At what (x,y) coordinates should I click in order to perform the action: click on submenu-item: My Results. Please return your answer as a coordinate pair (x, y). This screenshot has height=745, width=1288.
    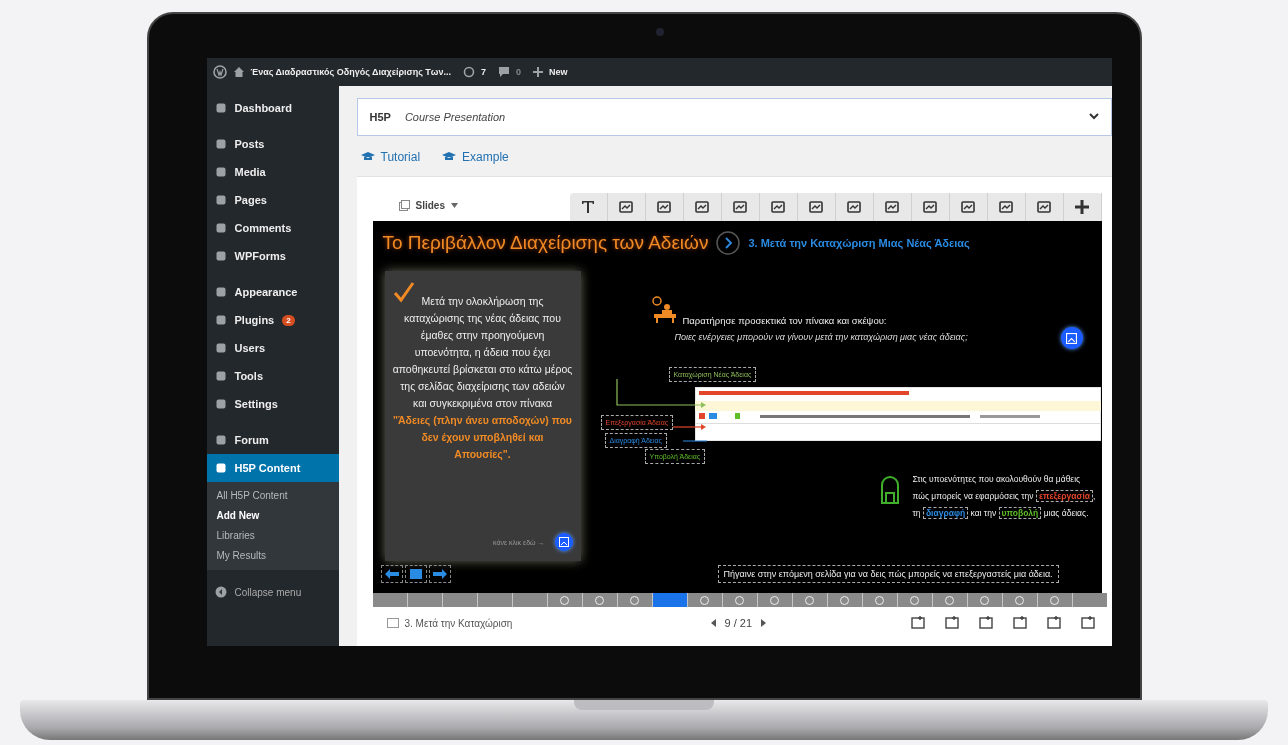
    Looking at the image, I should click on (272, 556).